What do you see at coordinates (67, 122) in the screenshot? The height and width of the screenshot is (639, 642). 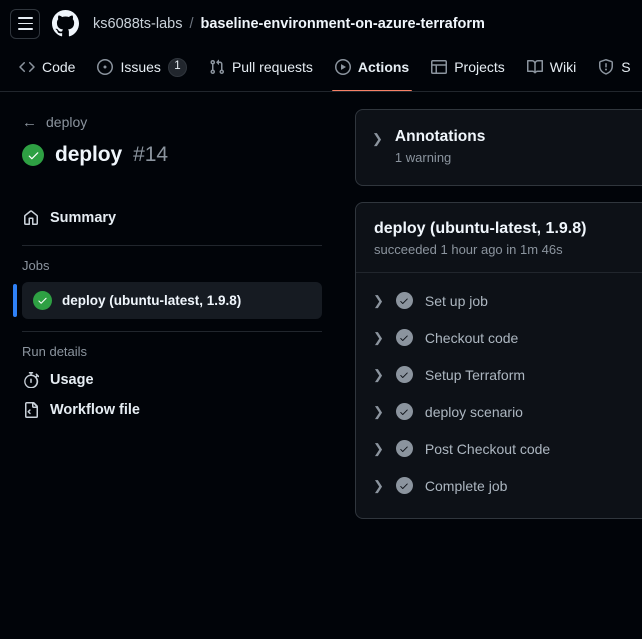 I see `back-link-label: deploy` at bounding box center [67, 122].